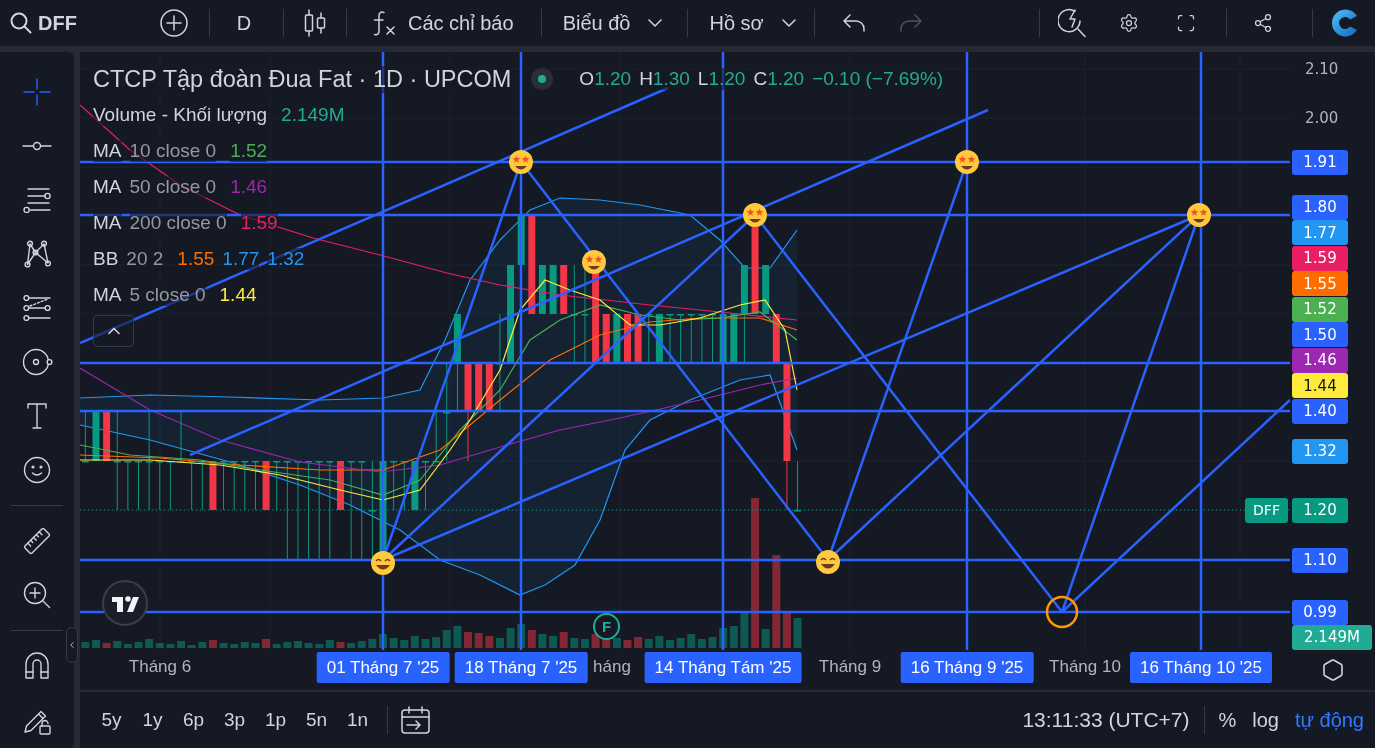 The image size is (1375, 748). What do you see at coordinates (111, 720) in the screenshot?
I see `range-button: 5y` at bounding box center [111, 720].